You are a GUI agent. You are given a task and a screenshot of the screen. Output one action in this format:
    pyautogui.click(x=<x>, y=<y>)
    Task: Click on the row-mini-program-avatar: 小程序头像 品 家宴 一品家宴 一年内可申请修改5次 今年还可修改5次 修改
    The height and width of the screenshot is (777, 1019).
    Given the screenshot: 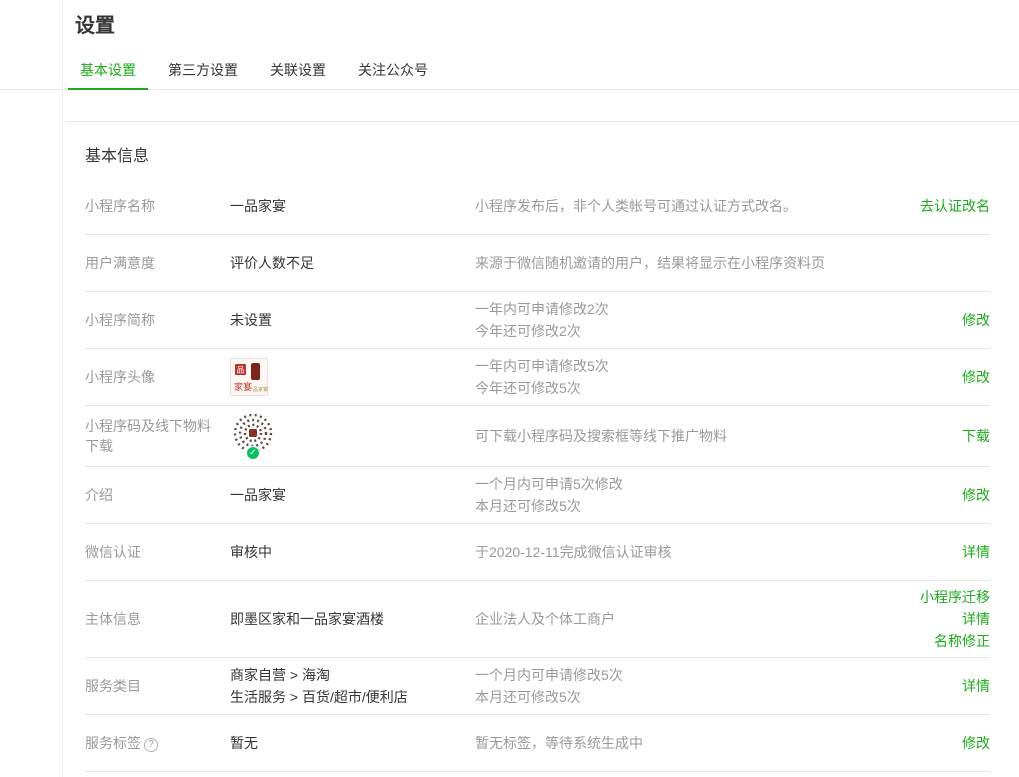 What is the action you would take?
    pyautogui.click(x=537, y=377)
    